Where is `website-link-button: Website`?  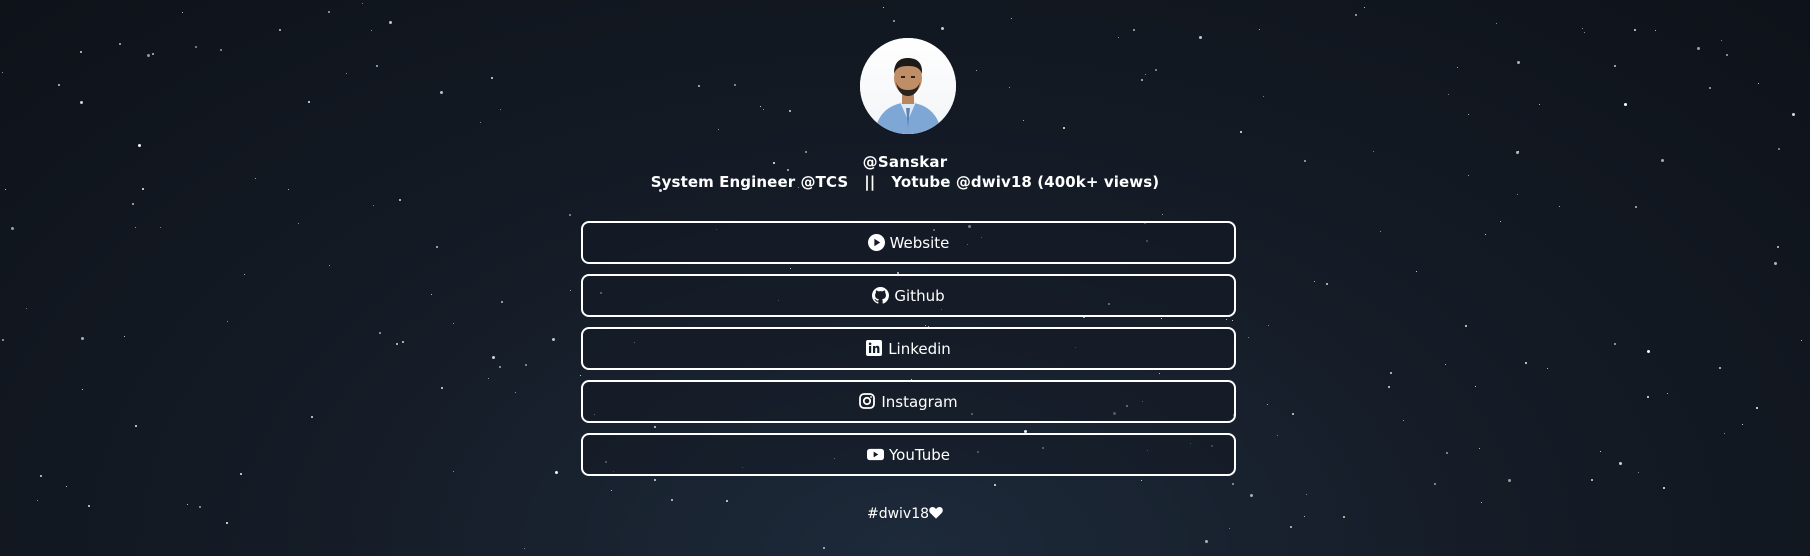
website-link-button: Website is located at coordinates (908, 242).